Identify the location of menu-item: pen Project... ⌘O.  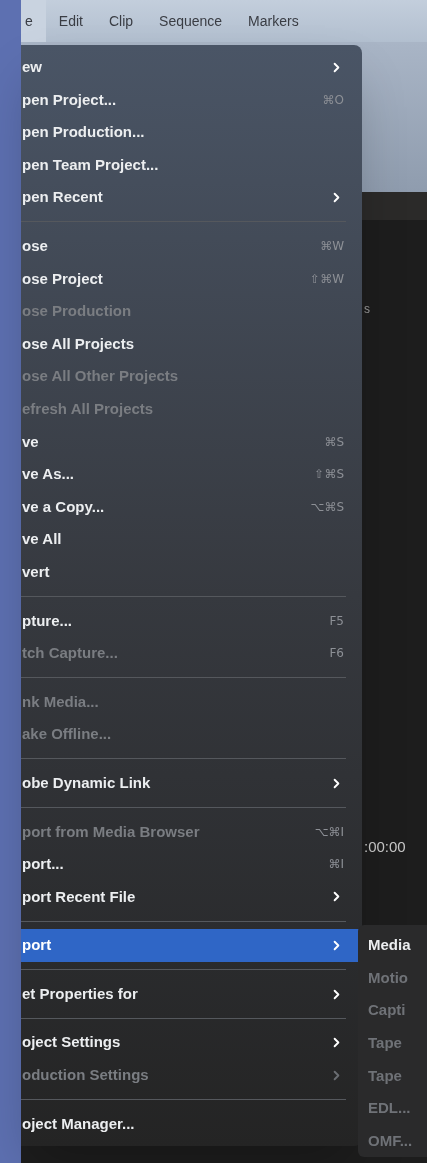
(191, 100).